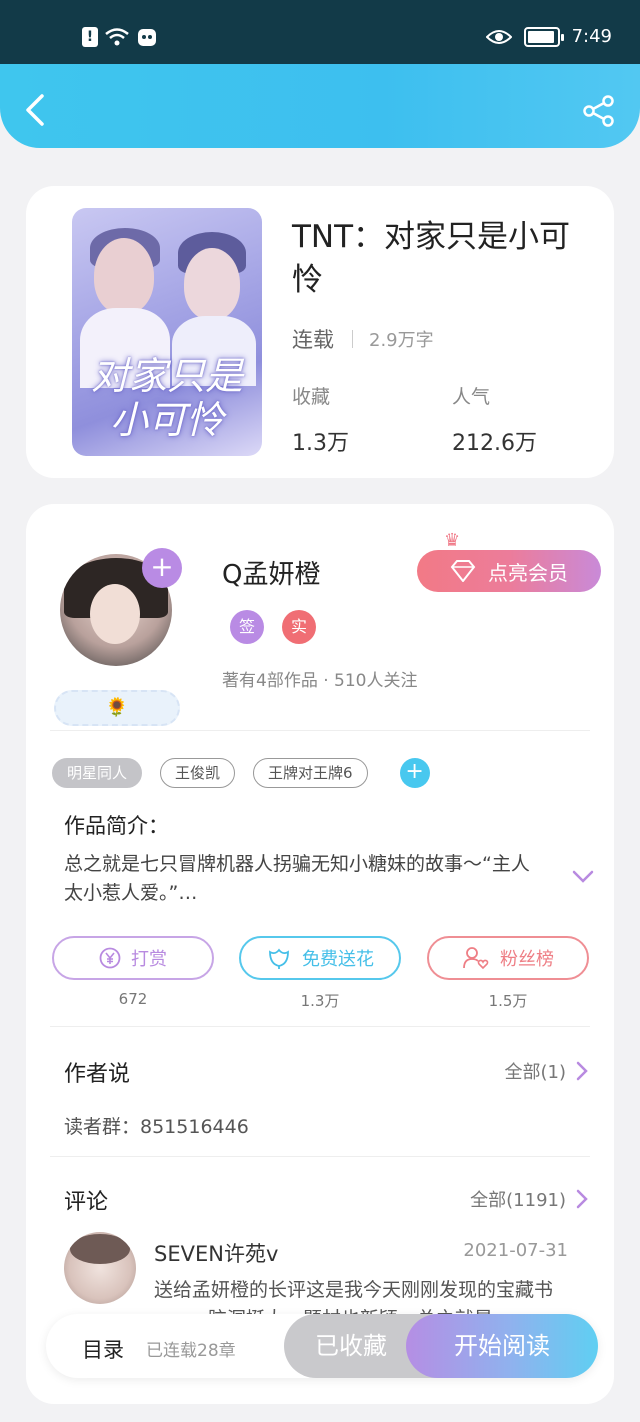  Describe the element at coordinates (401, 340) in the screenshot. I see `word-count: 2.9万字` at that location.